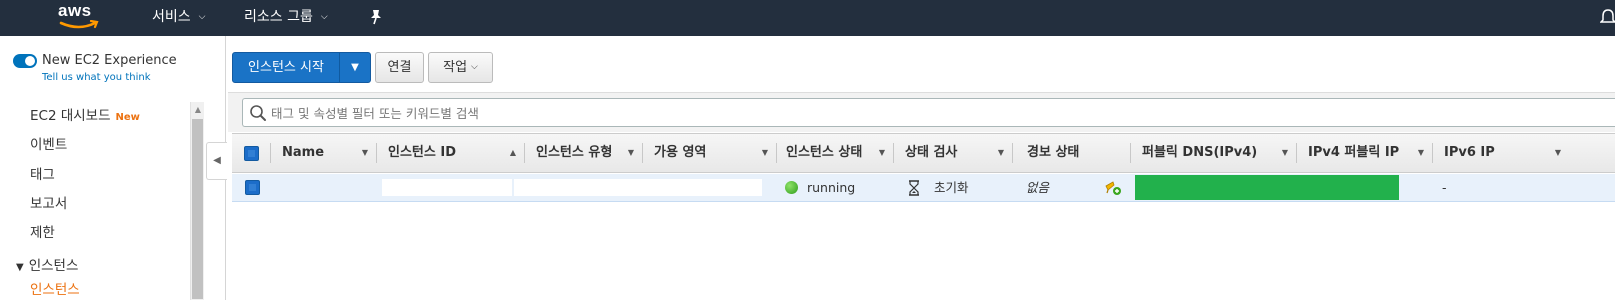  Describe the element at coordinates (455, 67) in the screenshot. I see `actions-label: 작업` at that location.